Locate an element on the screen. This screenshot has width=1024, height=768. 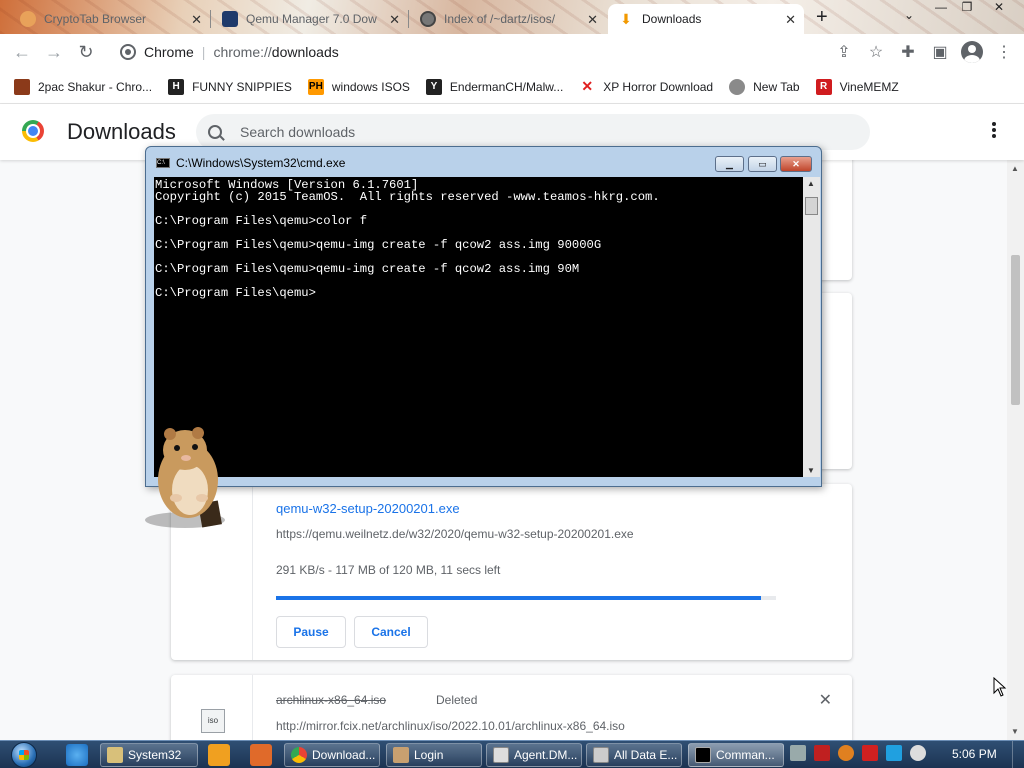
tab-search-chevron-icon: ⌄ is located at coordinates (909, 17).